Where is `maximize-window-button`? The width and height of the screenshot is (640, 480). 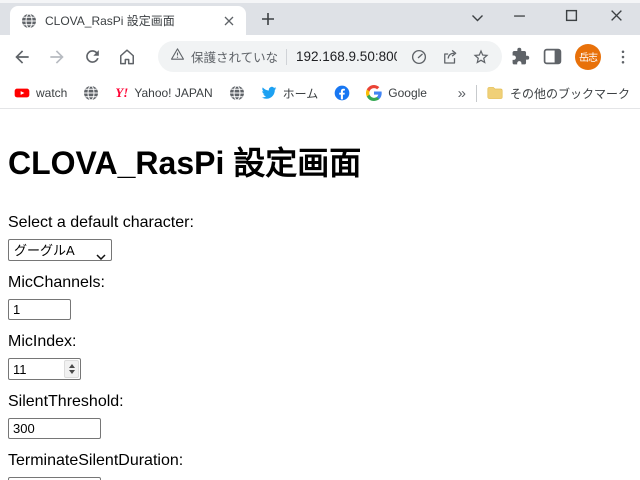 maximize-window-button is located at coordinates (571, 18).